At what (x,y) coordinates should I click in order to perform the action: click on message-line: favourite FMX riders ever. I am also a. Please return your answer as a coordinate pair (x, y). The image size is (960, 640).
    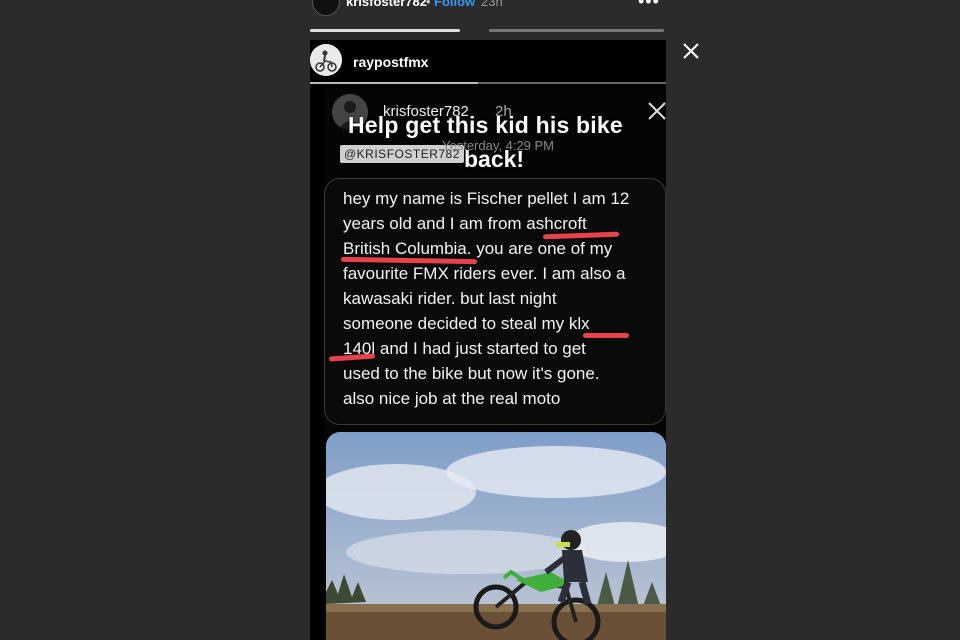
    Looking at the image, I should click on (484, 273).